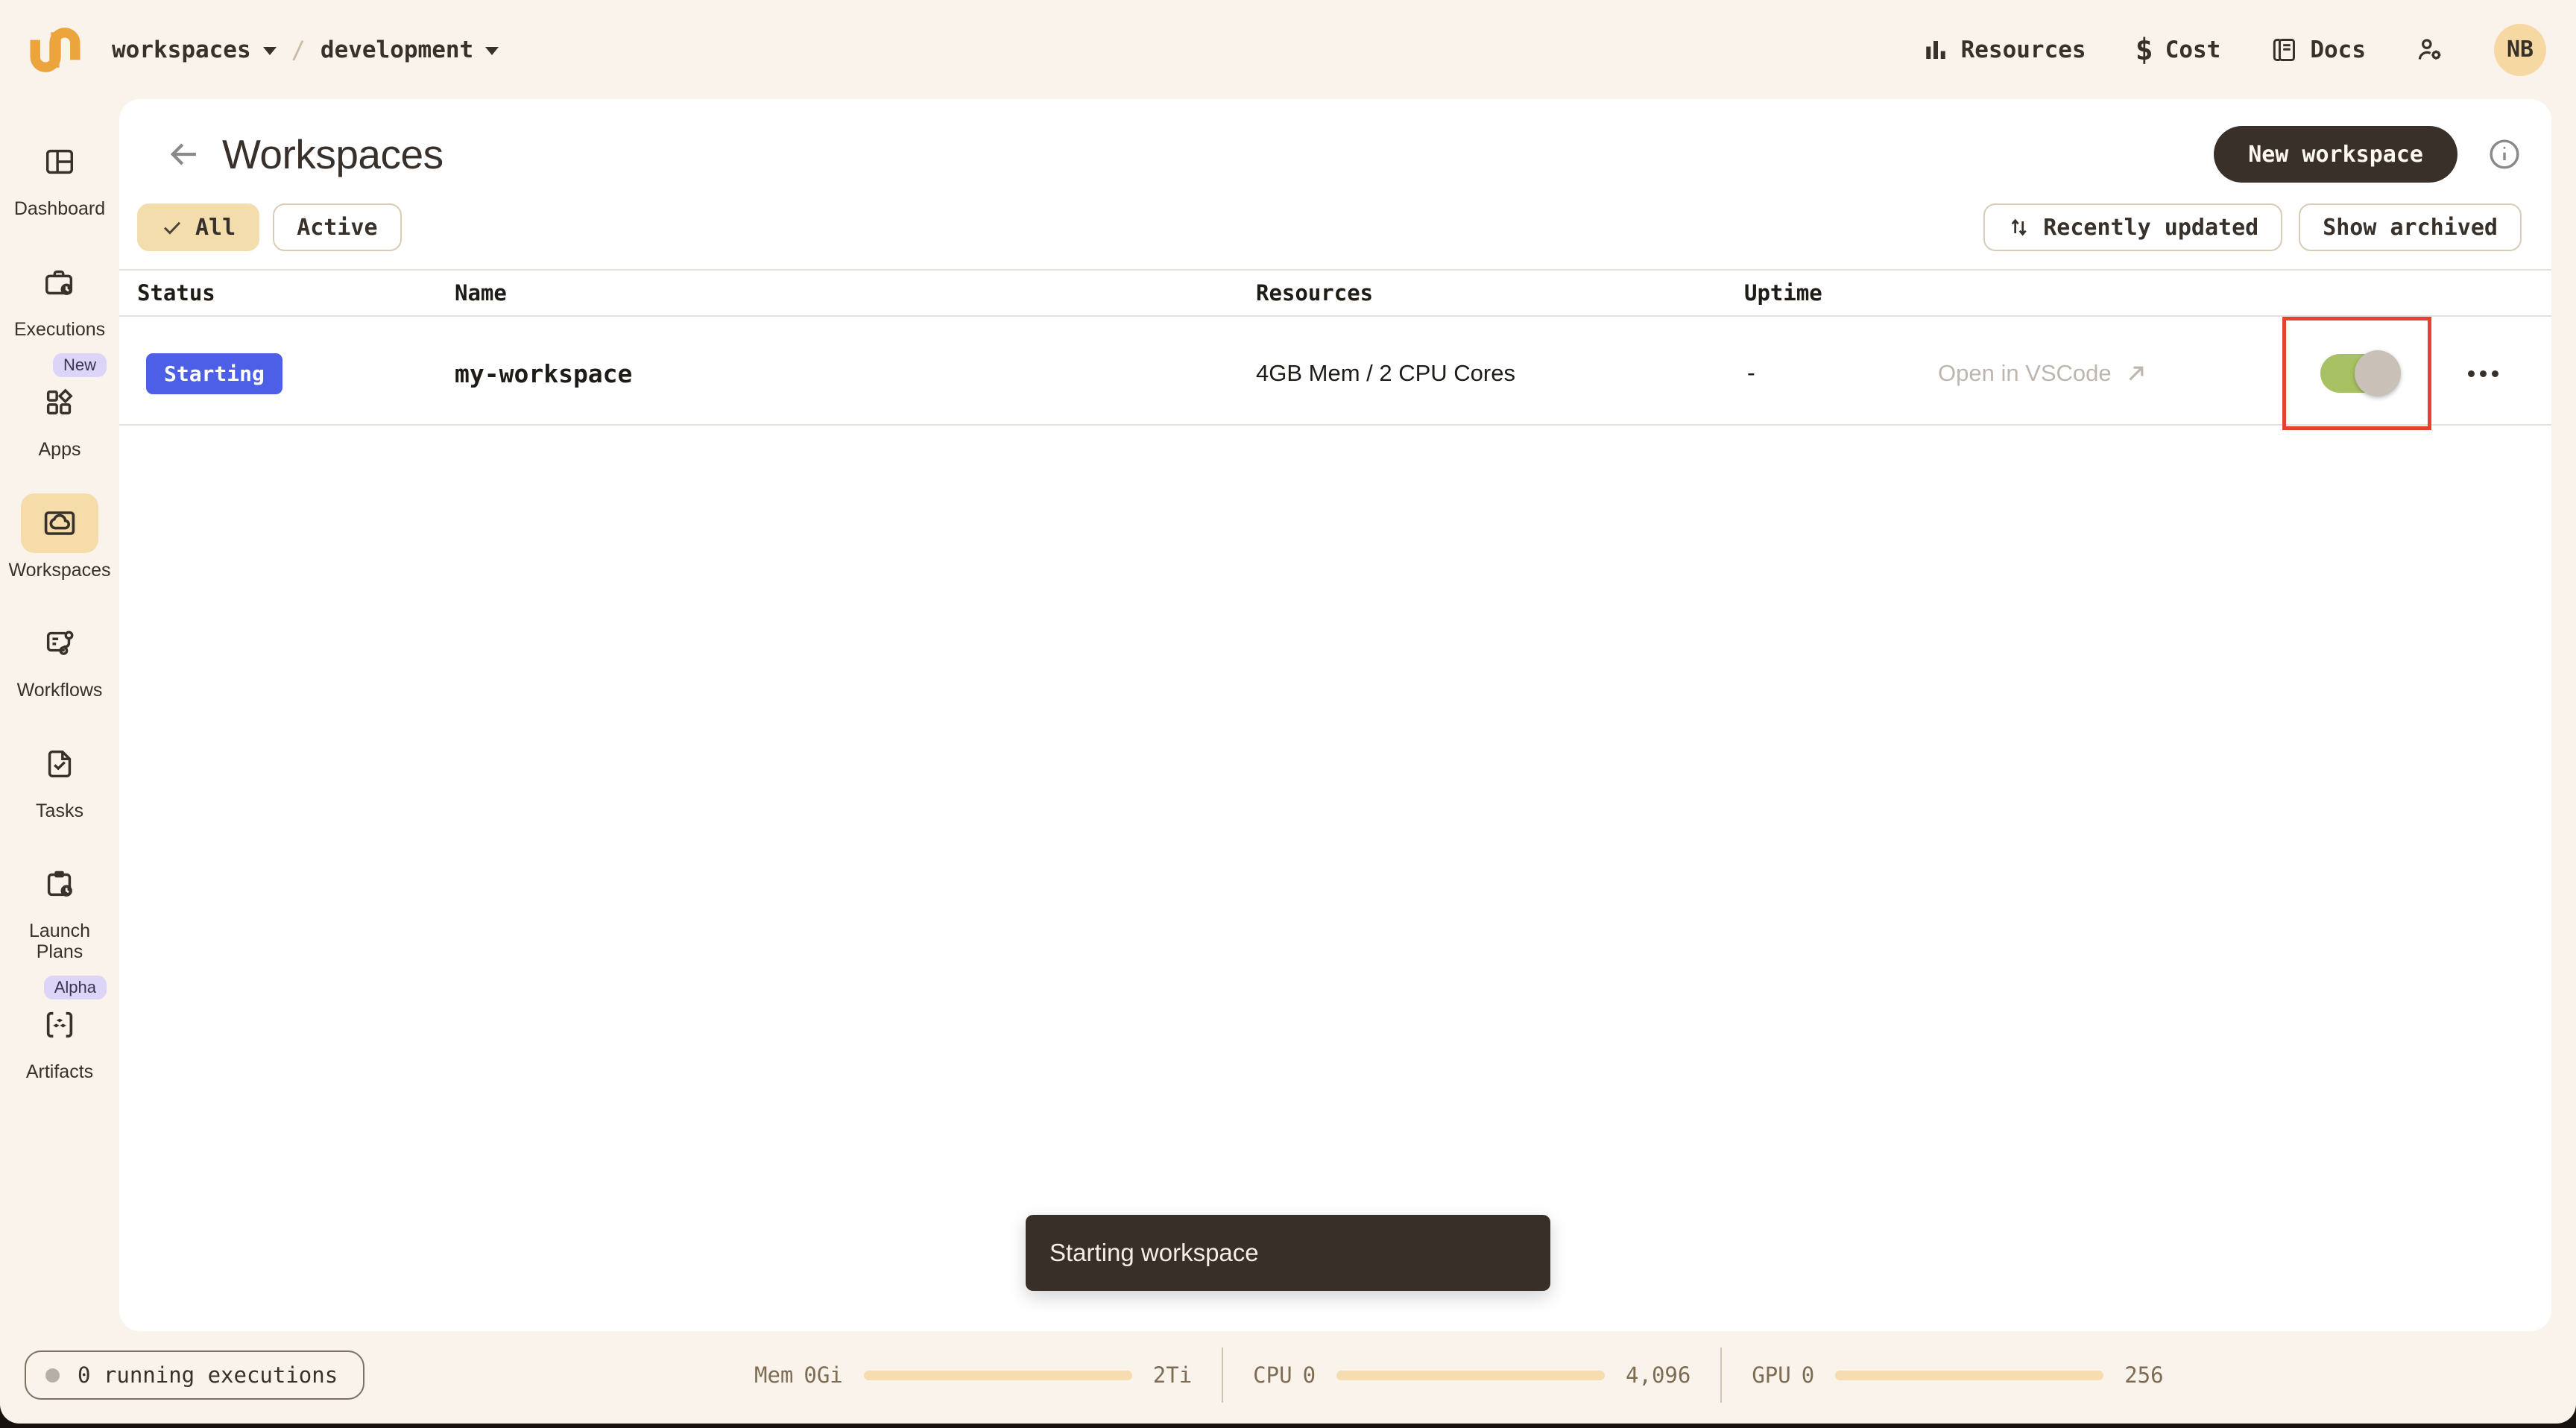  I want to click on sidebar-item-launch-plans: Launch Plans, so click(60, 908).